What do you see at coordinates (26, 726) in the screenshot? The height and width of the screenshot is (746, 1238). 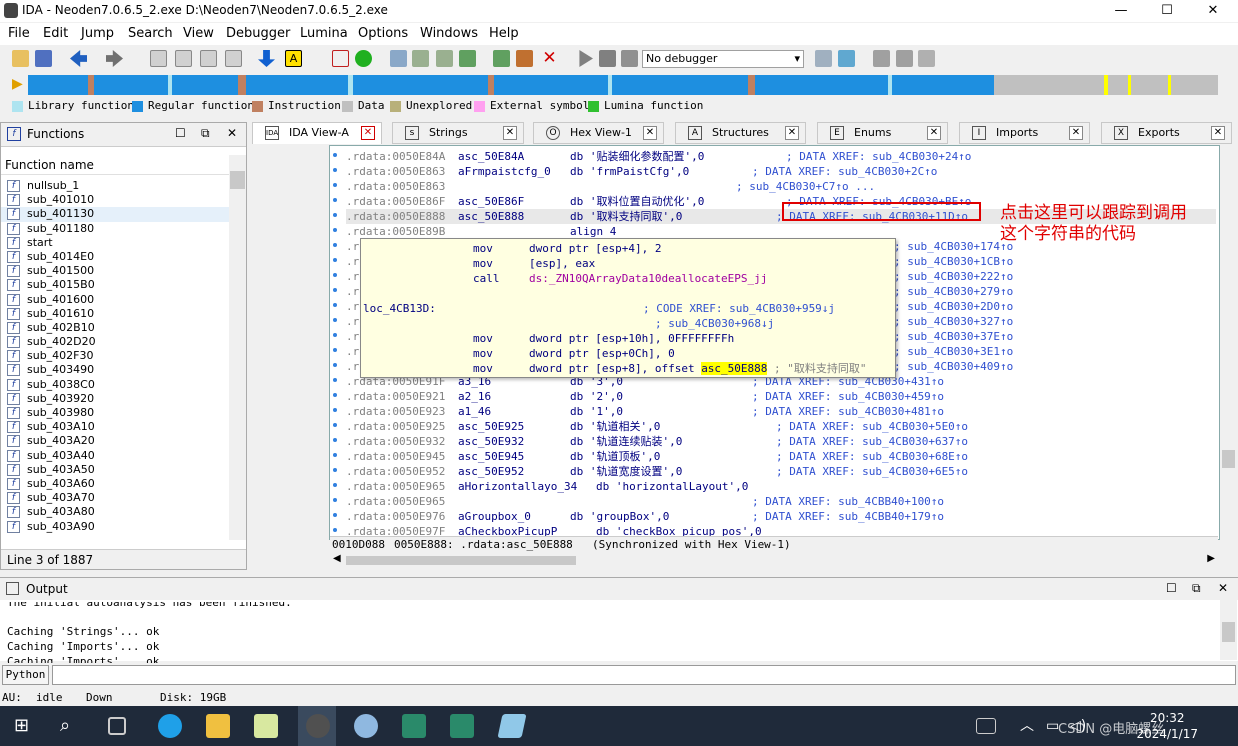 I see `windows-start-icon: ⊞` at bounding box center [26, 726].